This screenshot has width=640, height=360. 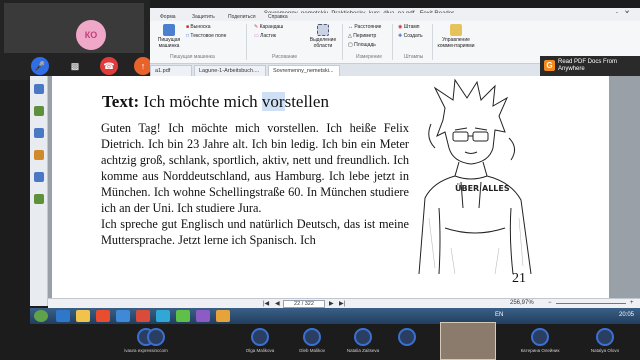 What do you see at coordinates (223, 316) in the screenshot?
I see `app2-icon` at bounding box center [223, 316].